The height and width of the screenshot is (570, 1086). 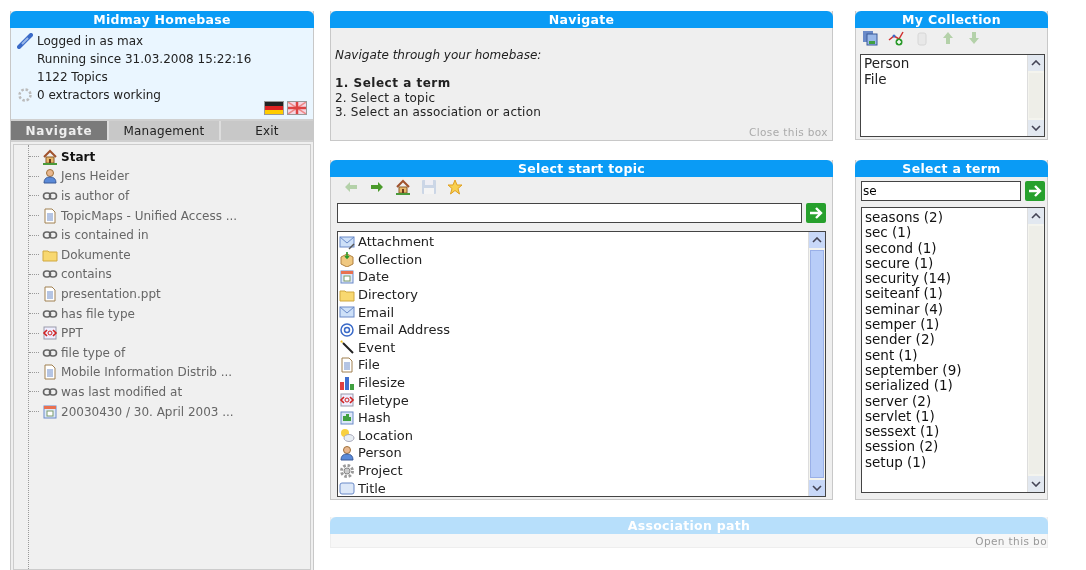 What do you see at coordinates (381, 383) in the screenshot?
I see `topic-item: Filesize` at bounding box center [381, 383].